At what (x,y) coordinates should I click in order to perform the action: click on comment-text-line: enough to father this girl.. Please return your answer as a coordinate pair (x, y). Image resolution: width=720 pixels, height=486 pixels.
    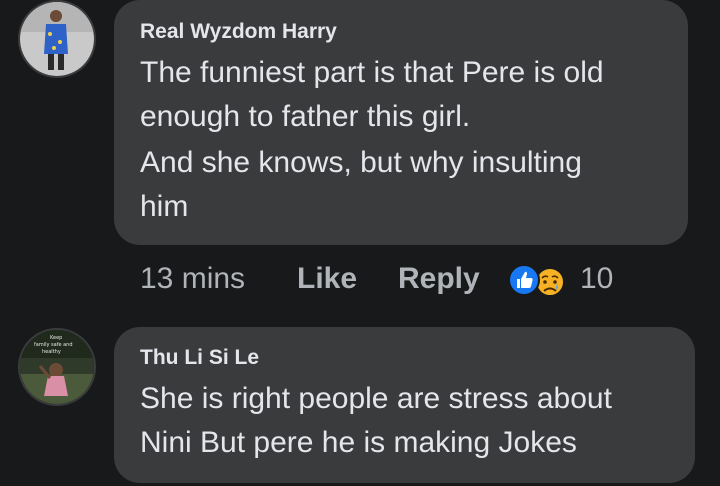
    Looking at the image, I should click on (305, 116).